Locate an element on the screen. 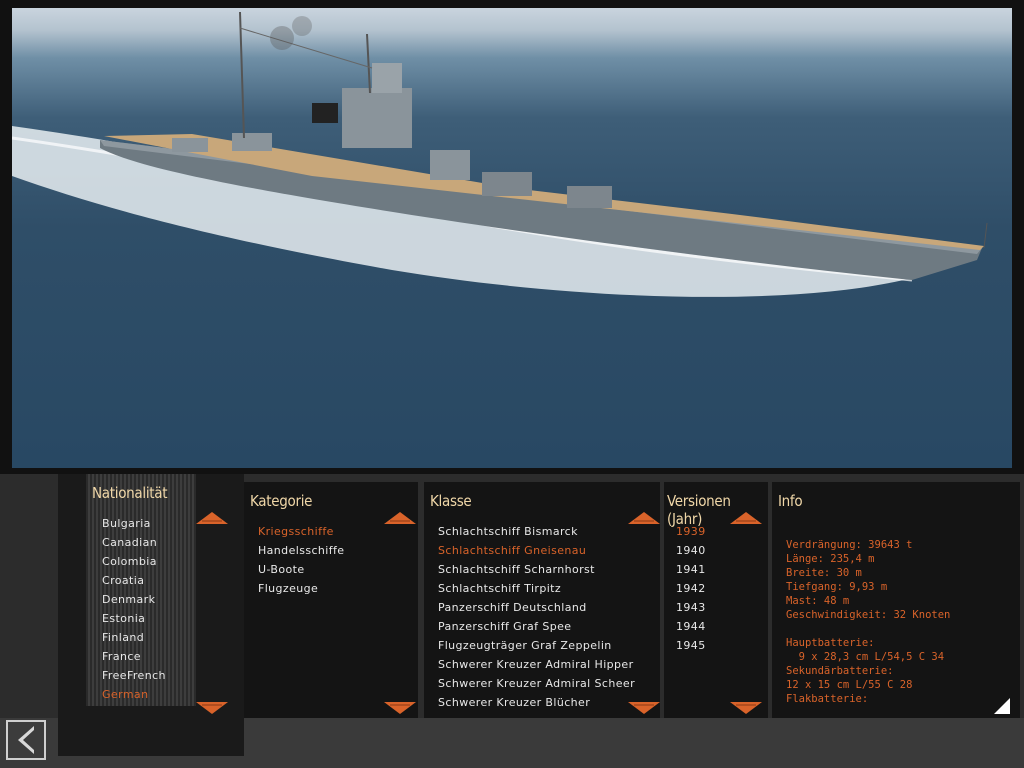 The height and width of the screenshot is (768, 1024). version-item: 1940 is located at coordinates (691, 550).